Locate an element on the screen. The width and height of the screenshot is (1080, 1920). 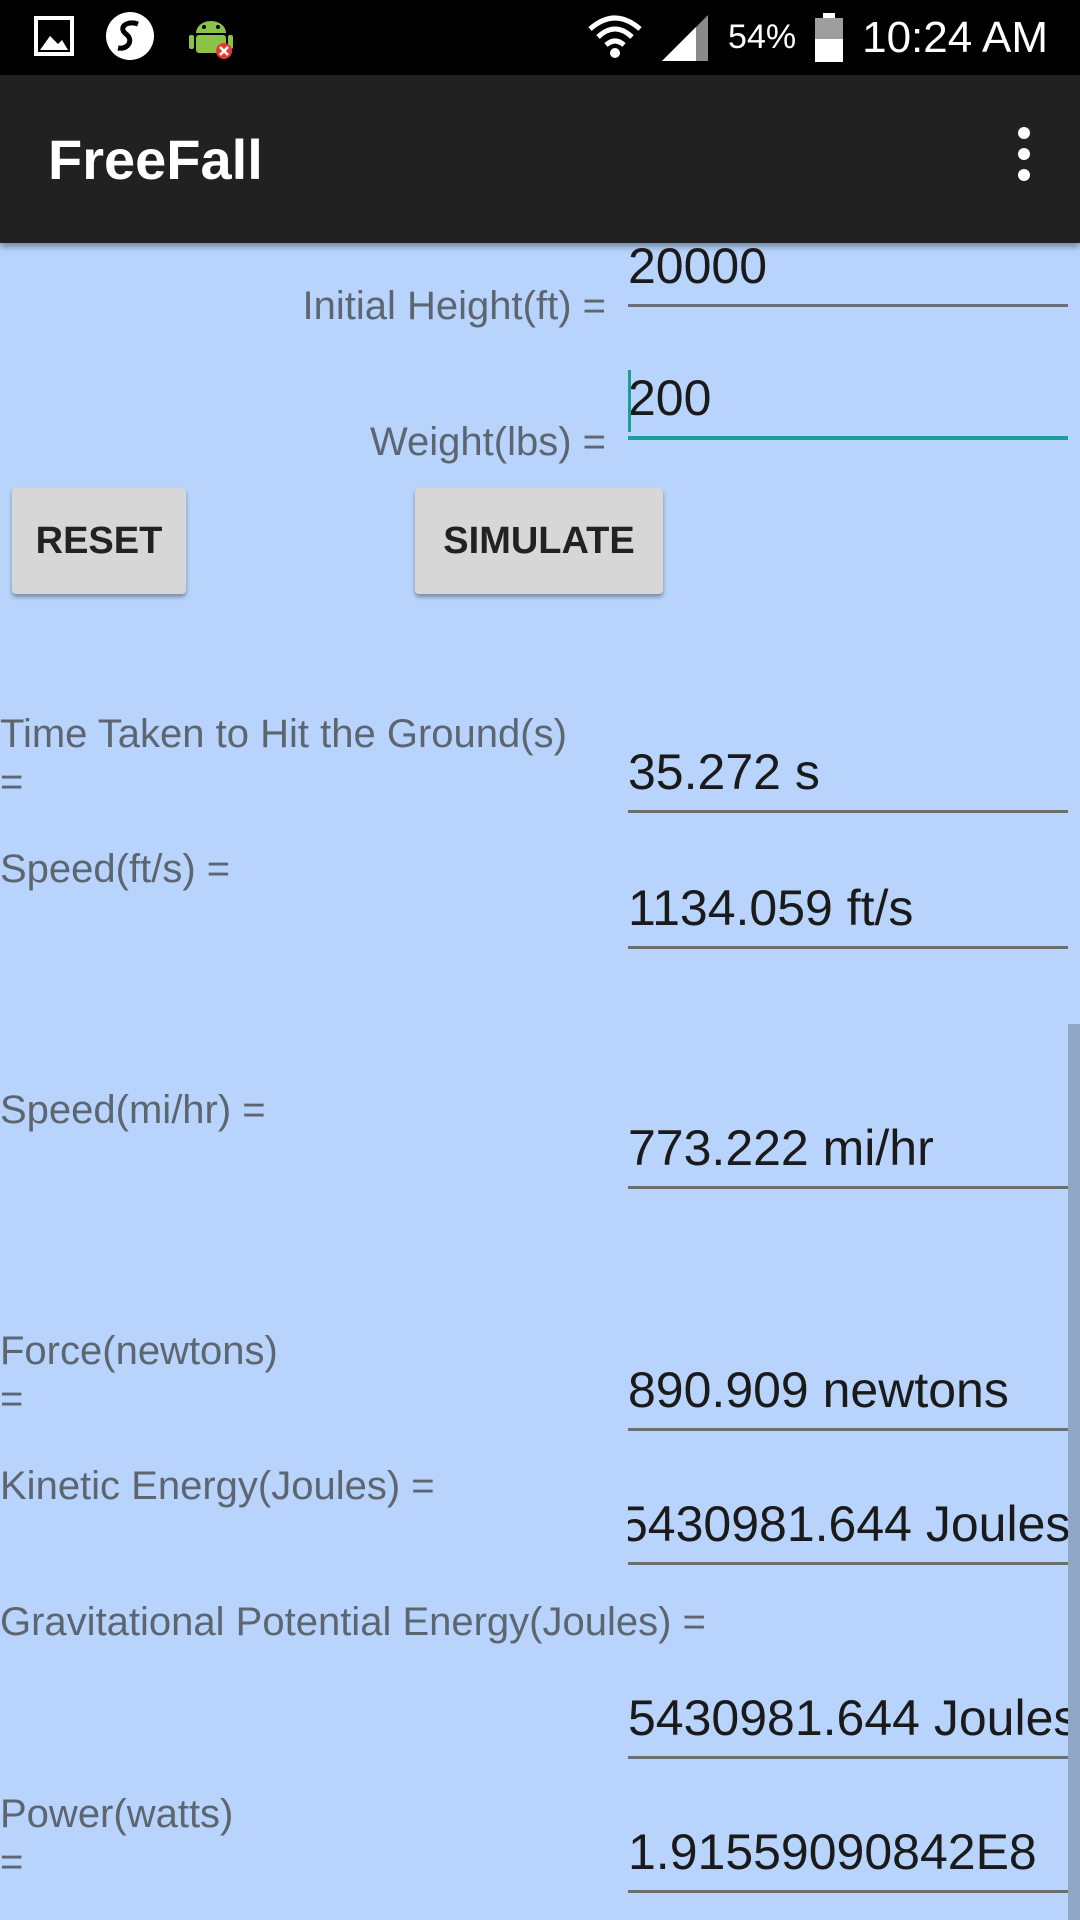
simulate-button: SIMULATE is located at coordinates (539, 541).